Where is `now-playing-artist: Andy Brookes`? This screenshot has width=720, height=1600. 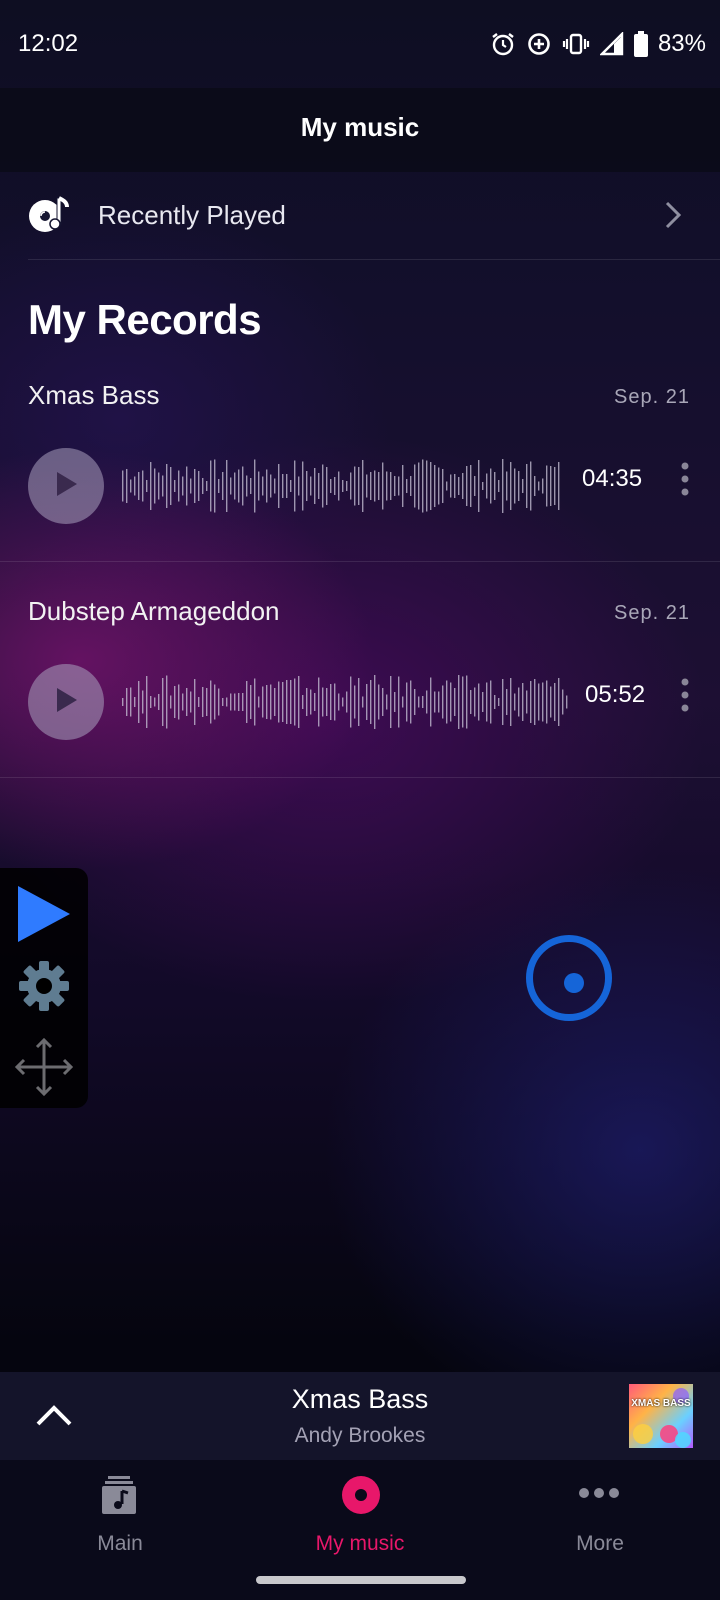
now-playing-artist: Andy Brookes is located at coordinates (360, 1435).